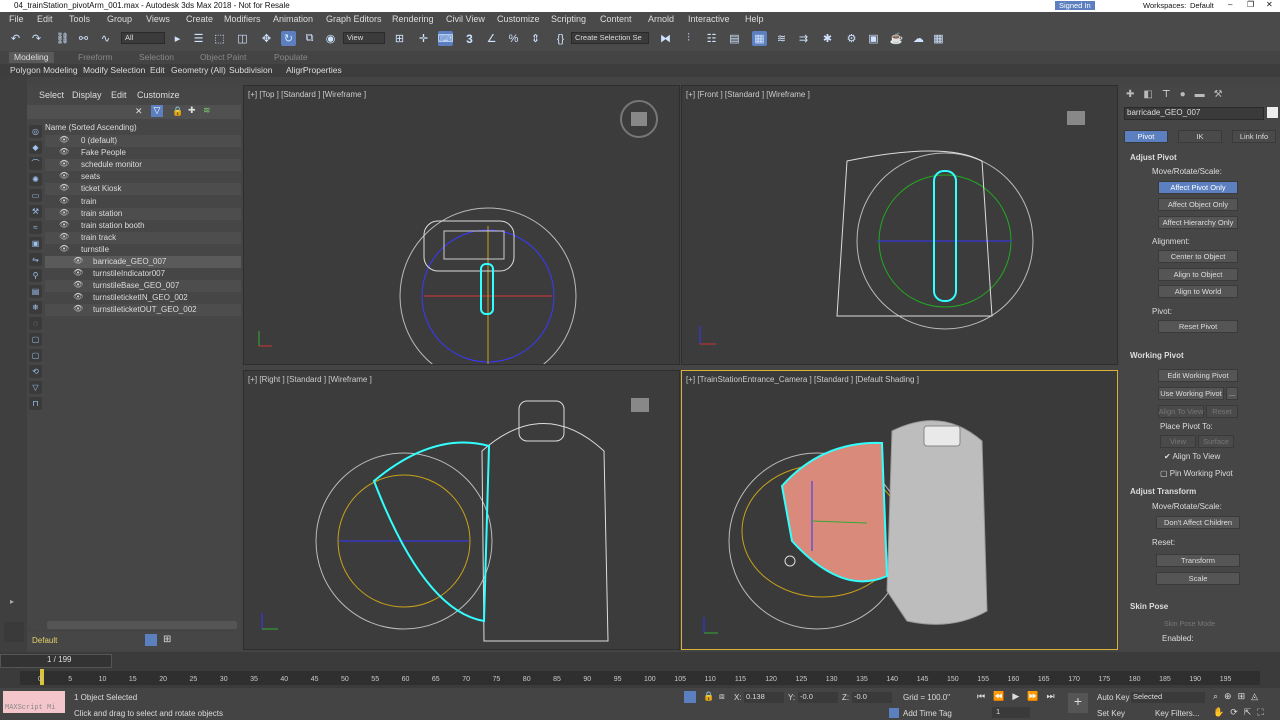 The width and height of the screenshot is (1280, 720). I want to click on menu-edit: Edit, so click(45, 19).